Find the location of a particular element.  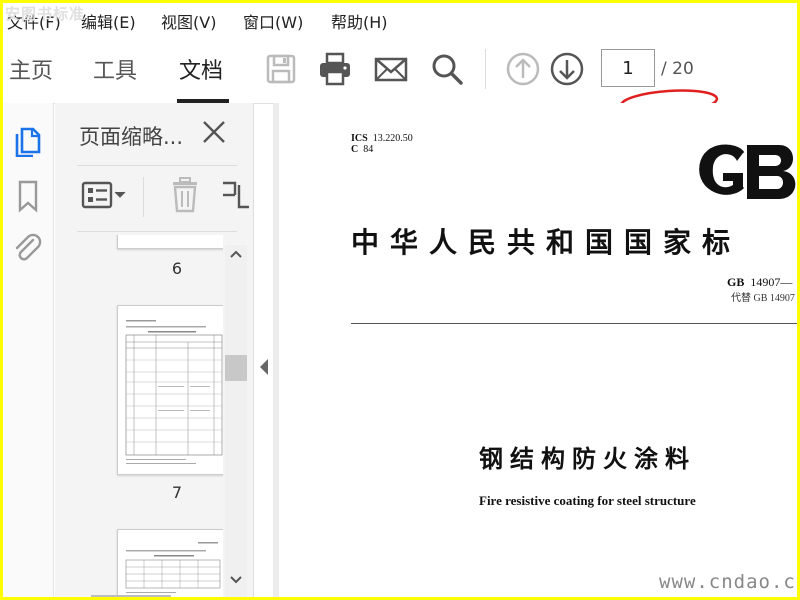

replaces-note: 代替 GB 14907 is located at coordinates (763, 298).